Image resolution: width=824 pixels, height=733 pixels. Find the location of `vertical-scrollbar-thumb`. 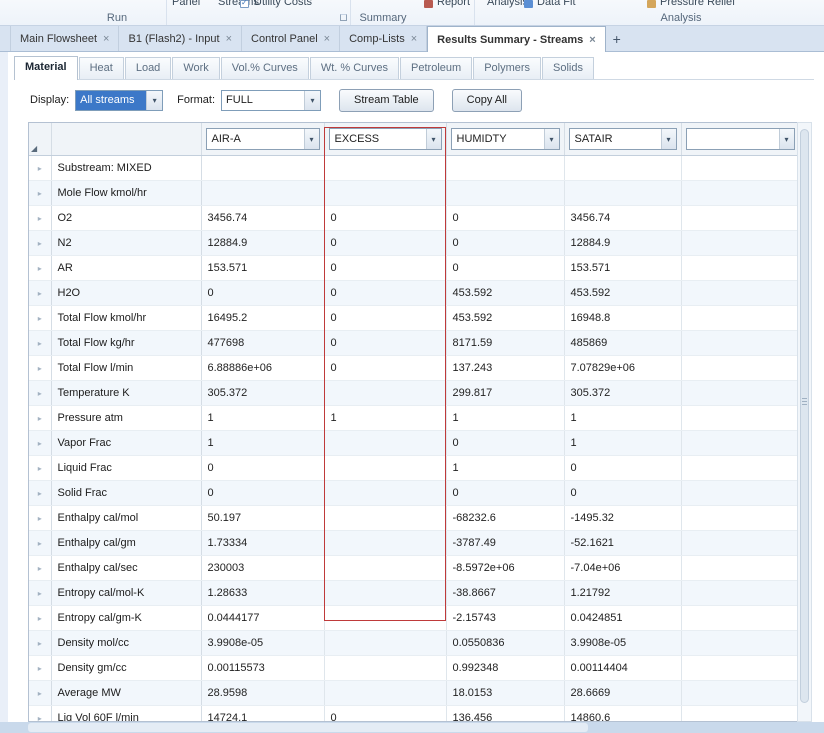

vertical-scrollbar-thumb is located at coordinates (804, 416).